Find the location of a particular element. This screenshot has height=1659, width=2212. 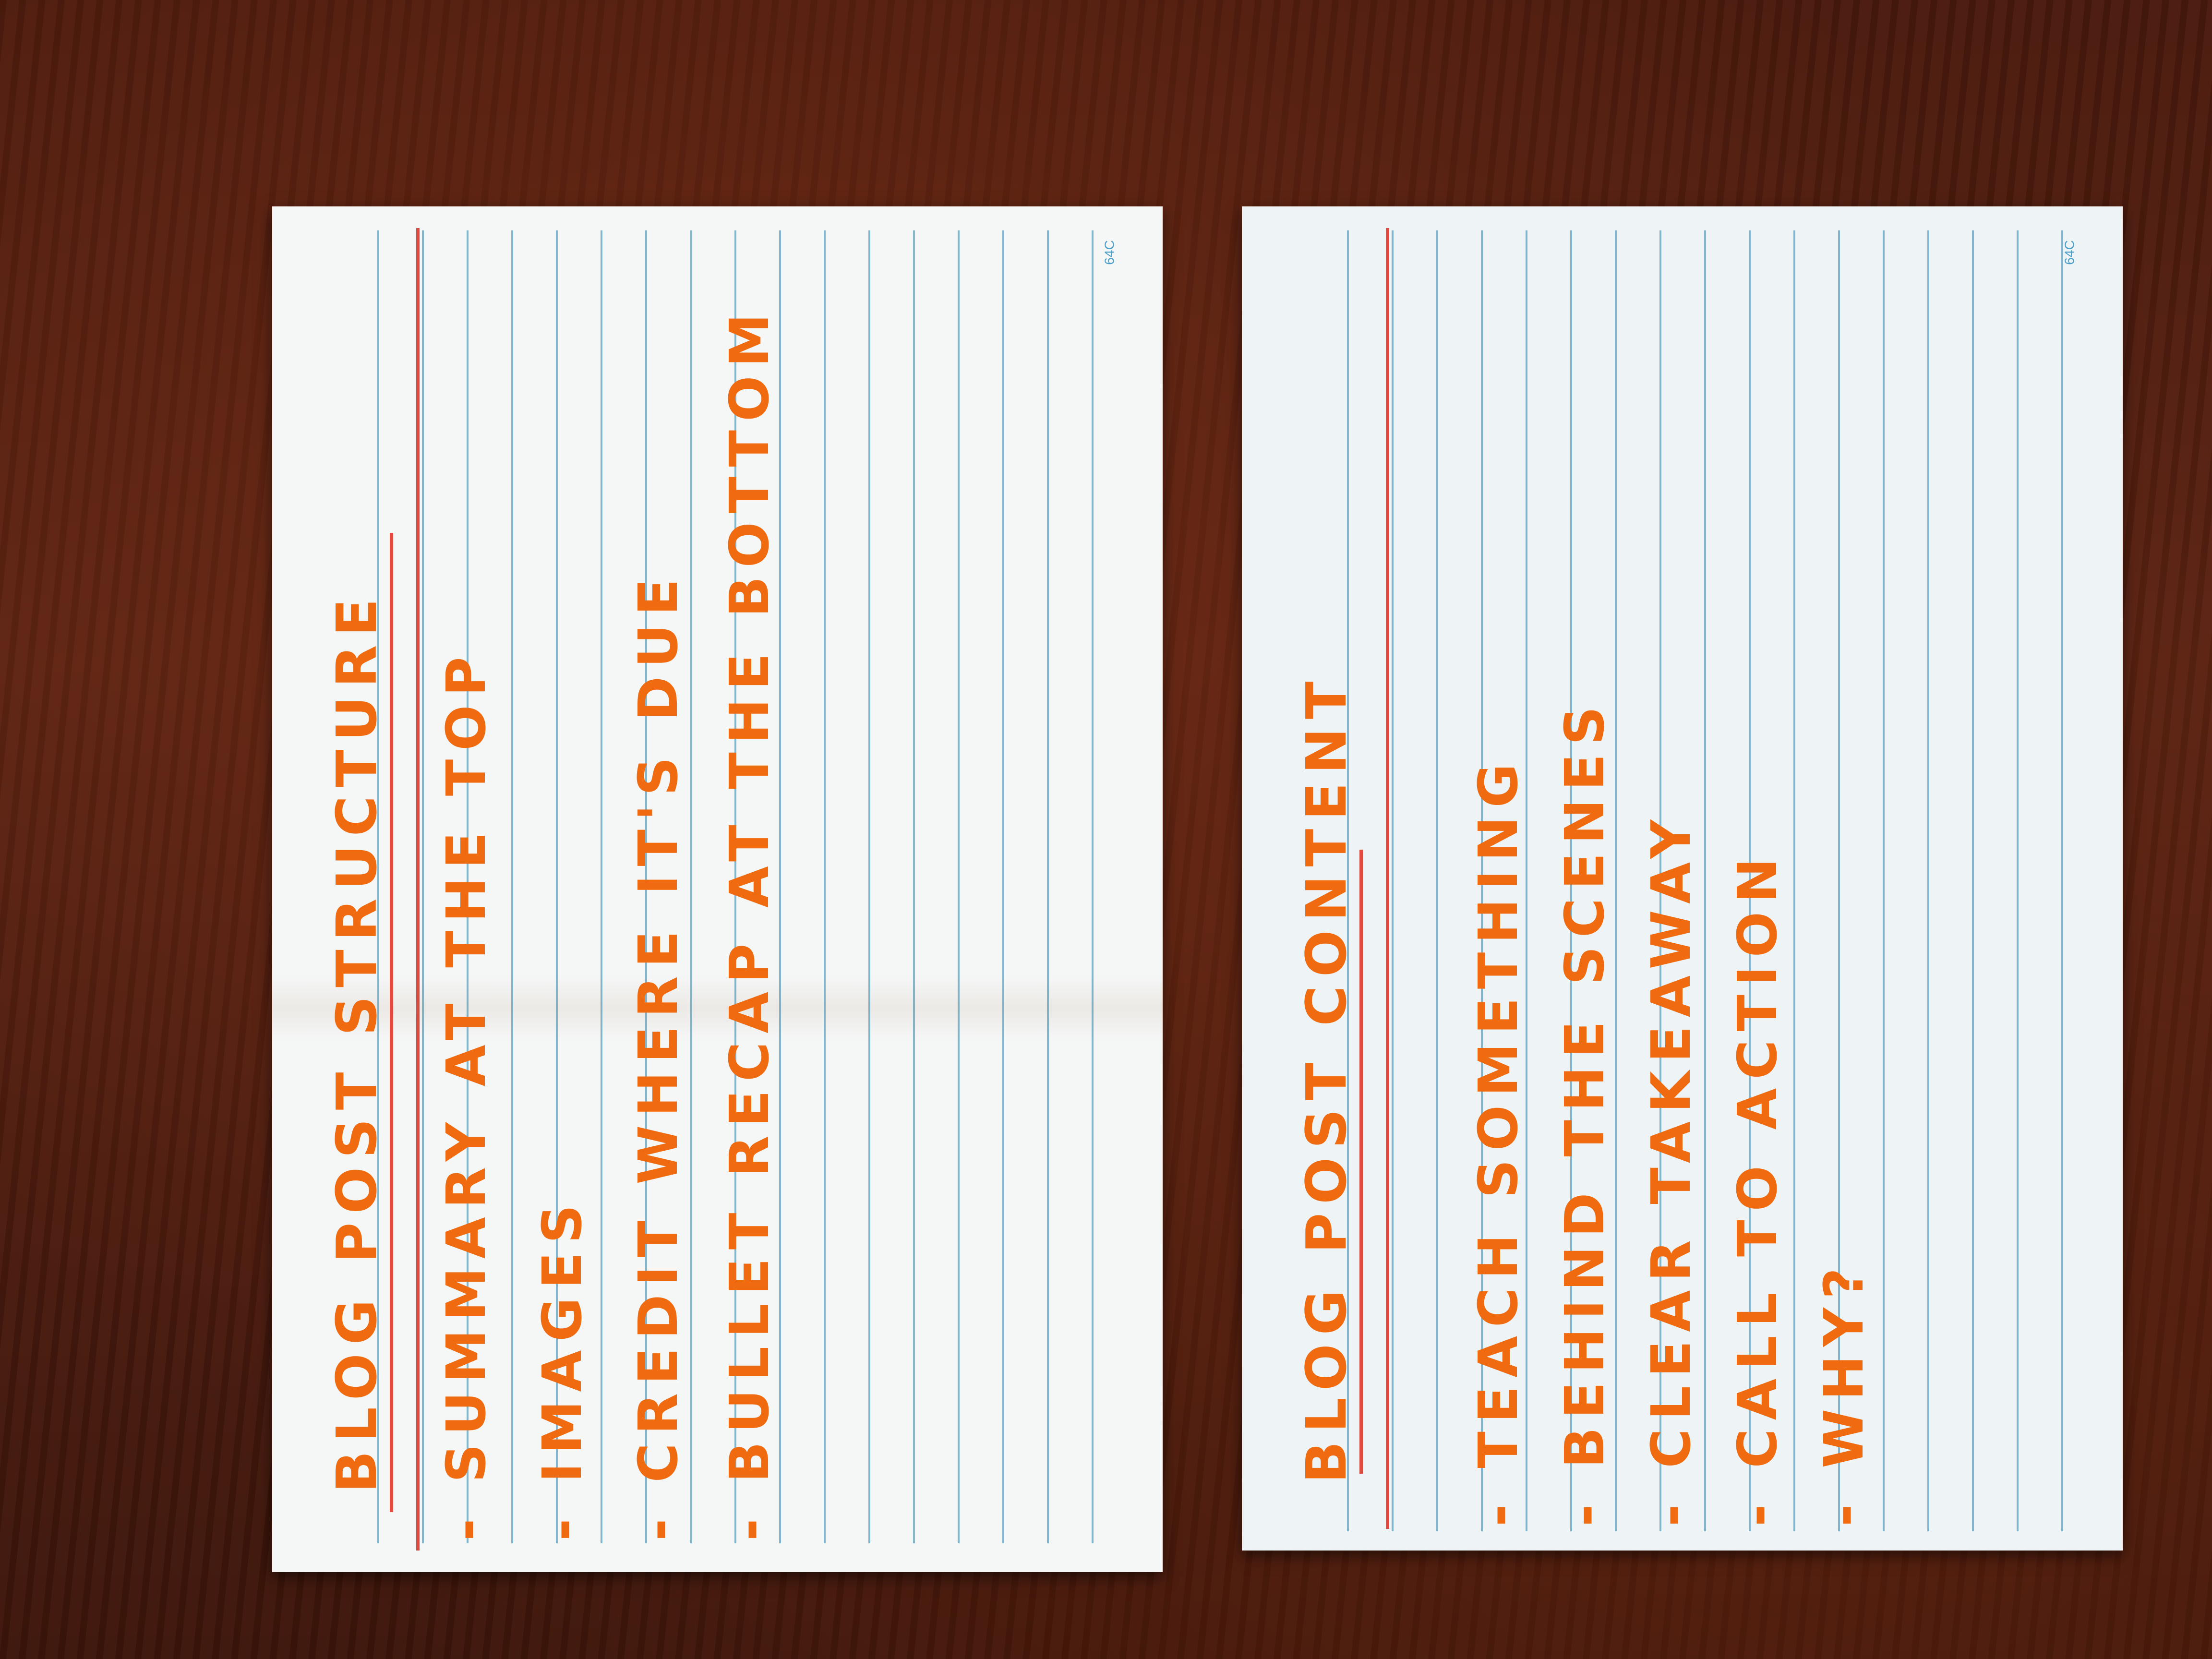

list-item: - CREDIT WHERE IT'S DUE is located at coordinates (659, 1055).